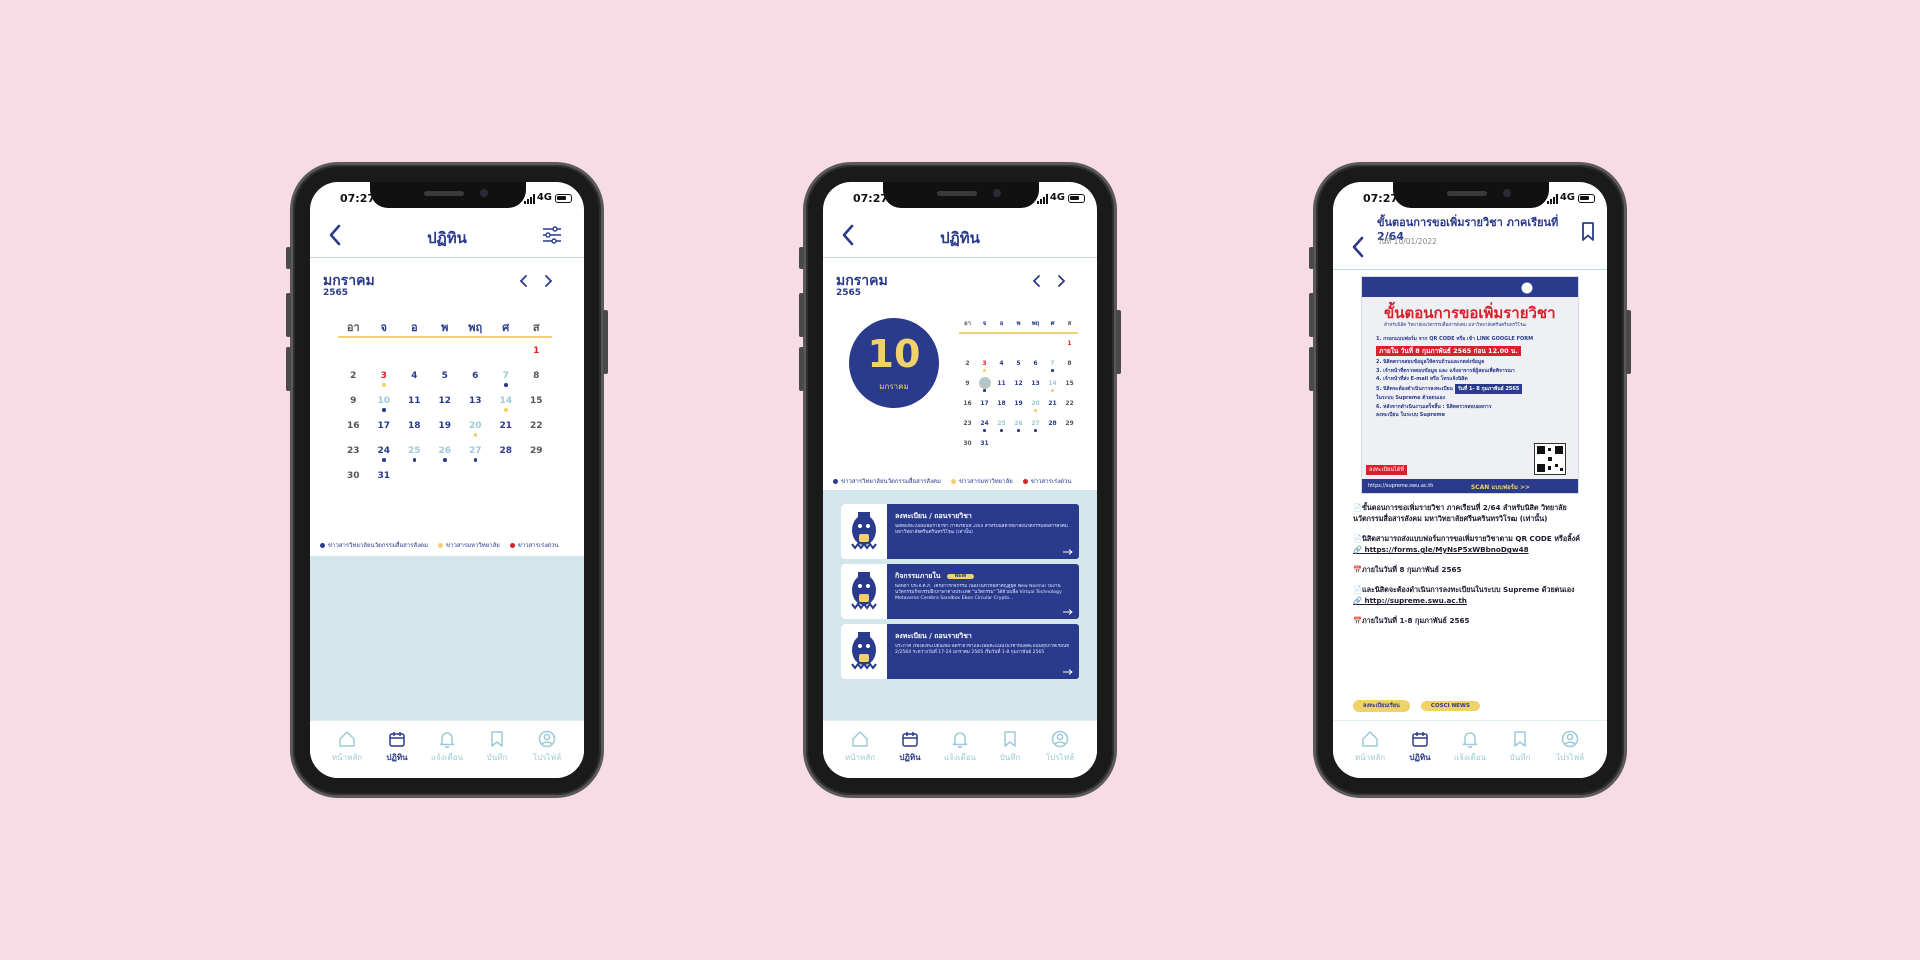 The width and height of the screenshot is (1920, 960). What do you see at coordinates (1401, 486) in the screenshot?
I see `poster-url: https://supreme.swu.ac.th` at bounding box center [1401, 486].